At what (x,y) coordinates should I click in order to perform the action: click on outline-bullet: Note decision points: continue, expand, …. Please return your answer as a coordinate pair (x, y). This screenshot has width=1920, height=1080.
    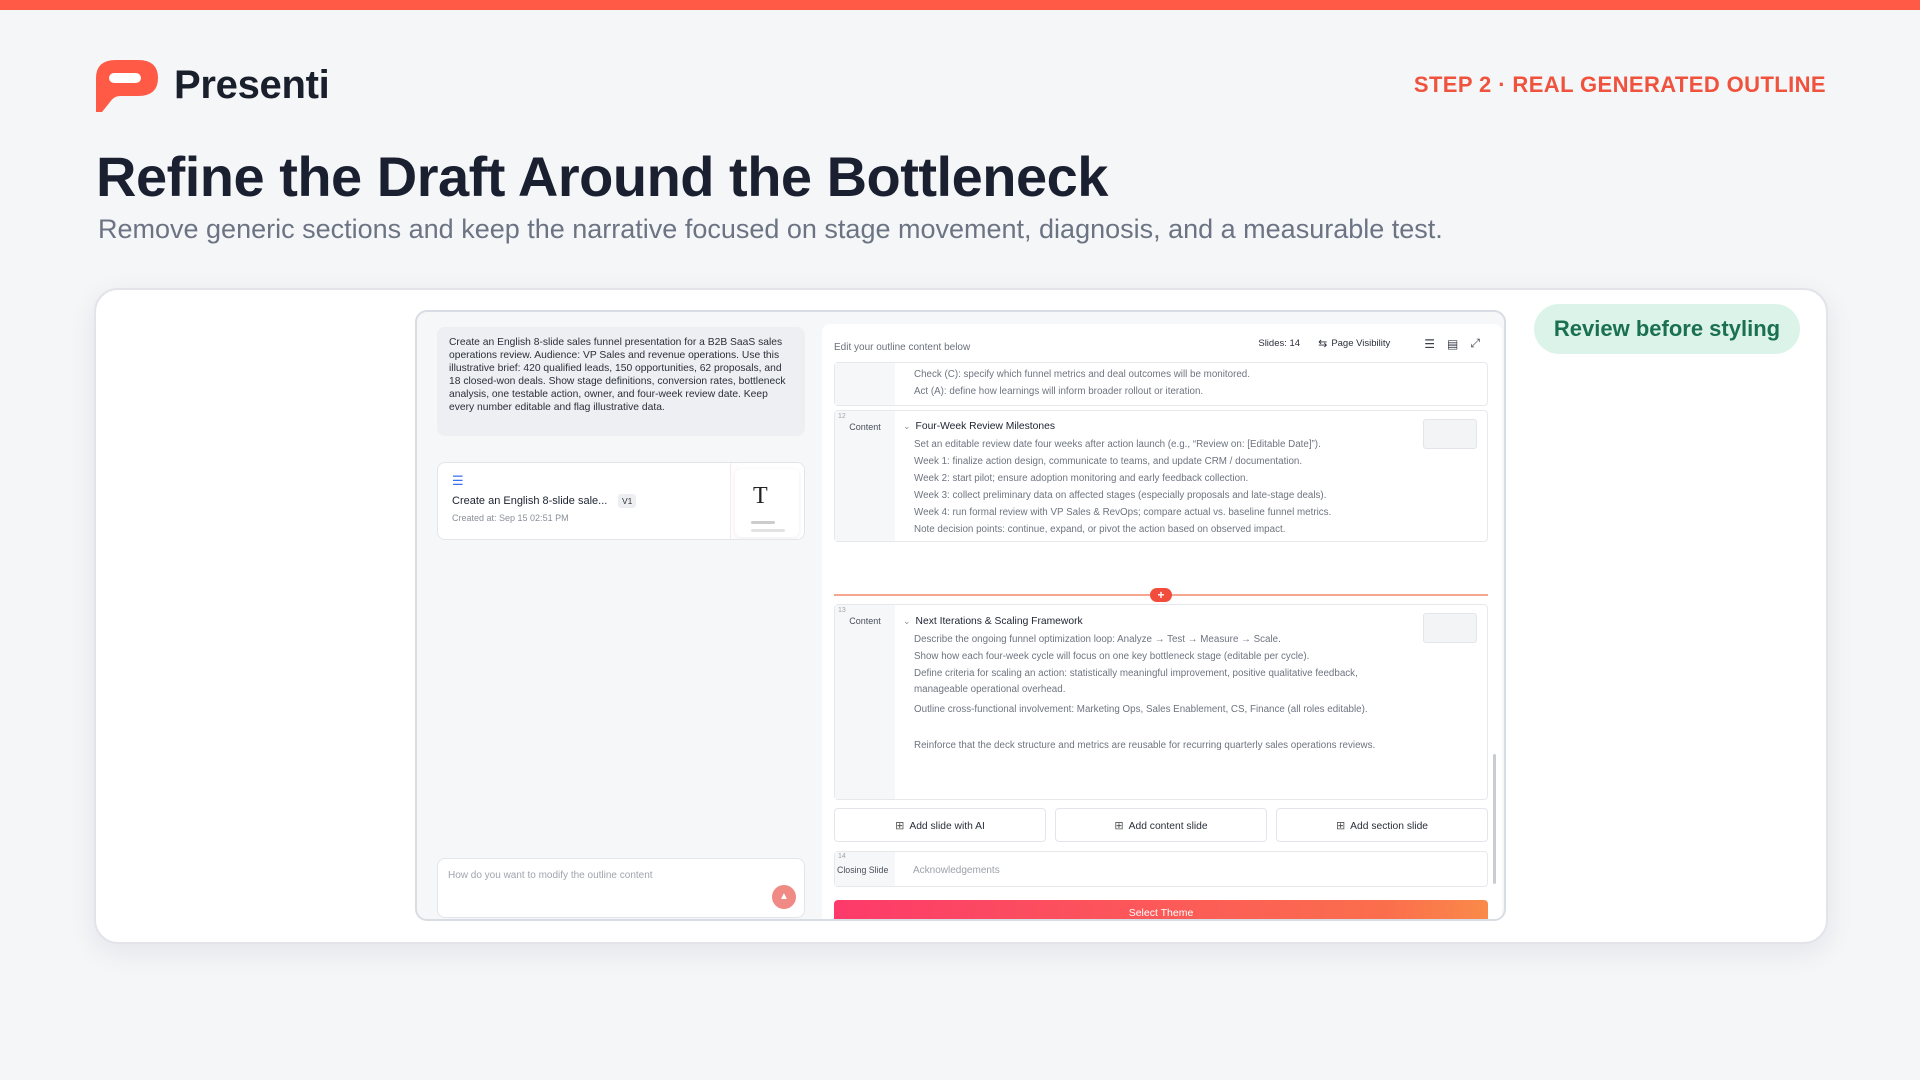
    Looking at the image, I should click on (1164, 530).